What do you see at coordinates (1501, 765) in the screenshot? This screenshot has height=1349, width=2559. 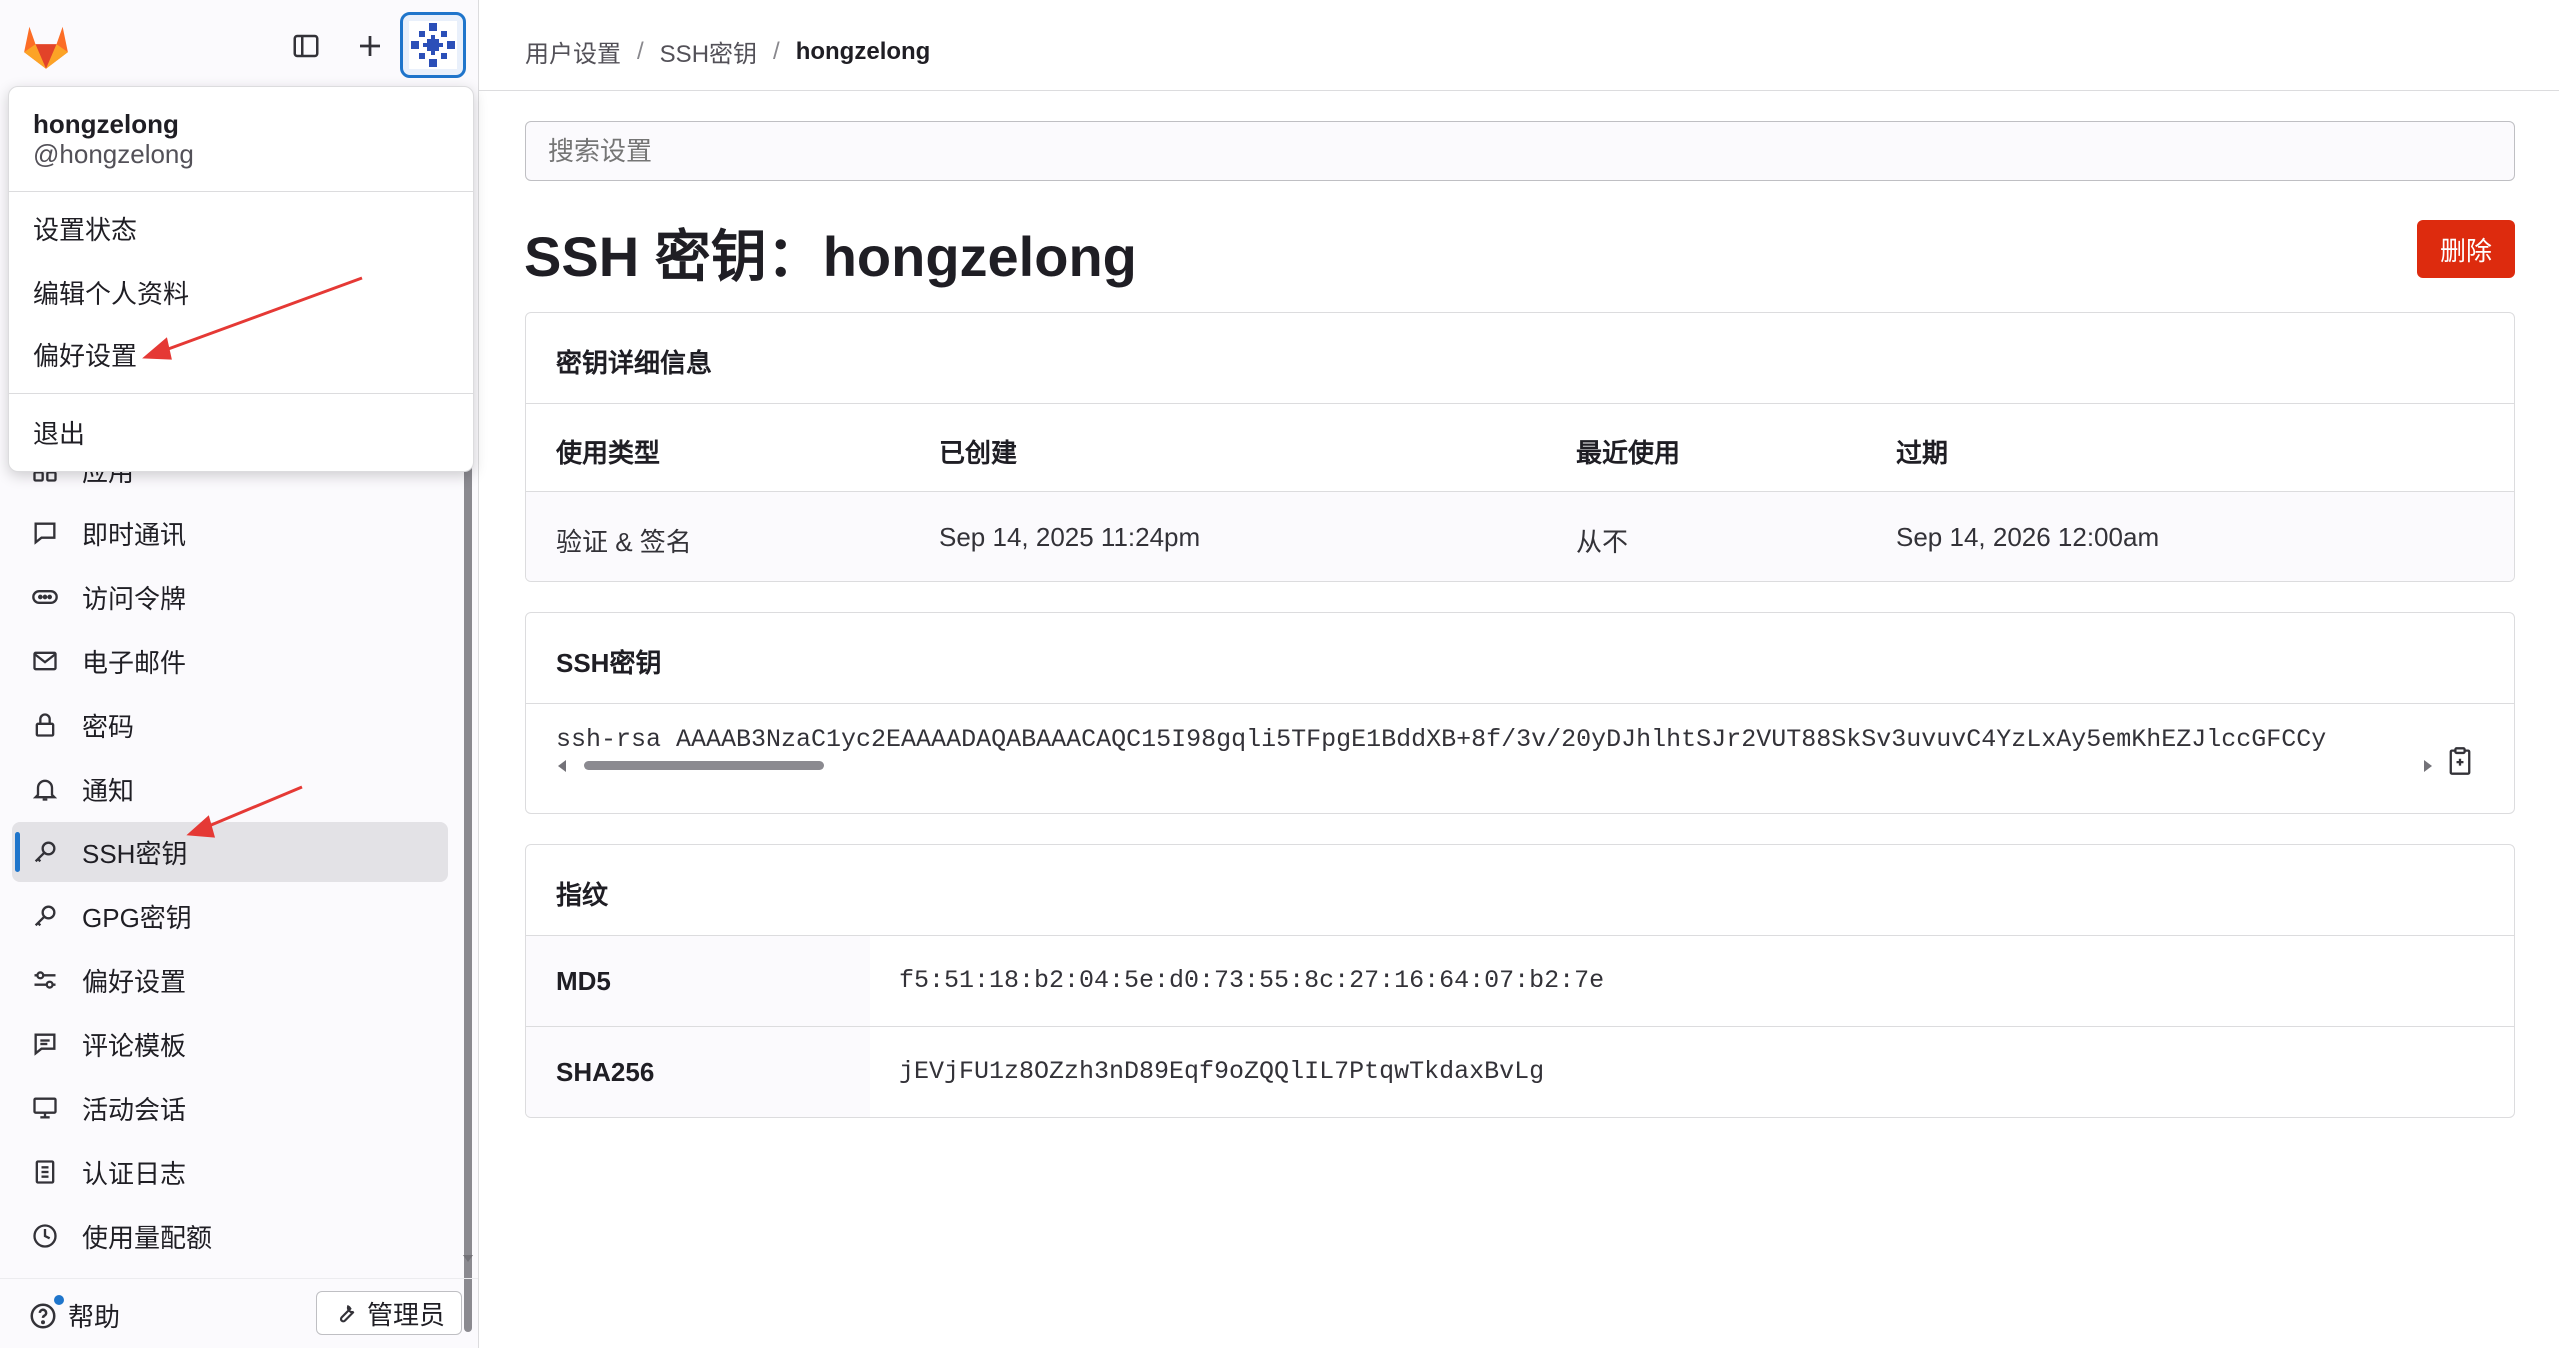 I see `key-horizontal-scrollbar` at bounding box center [1501, 765].